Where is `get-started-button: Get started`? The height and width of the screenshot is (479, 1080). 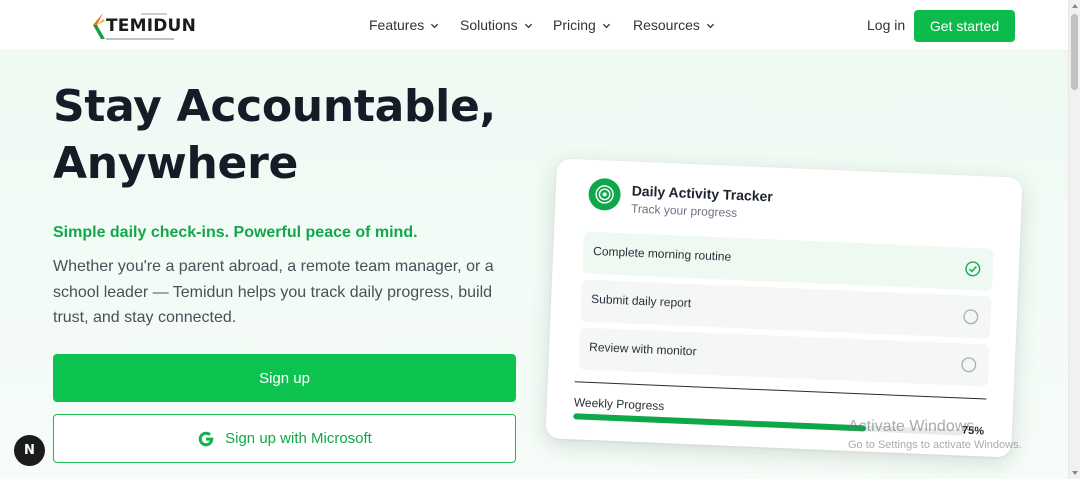
get-started-button: Get started is located at coordinates (964, 26).